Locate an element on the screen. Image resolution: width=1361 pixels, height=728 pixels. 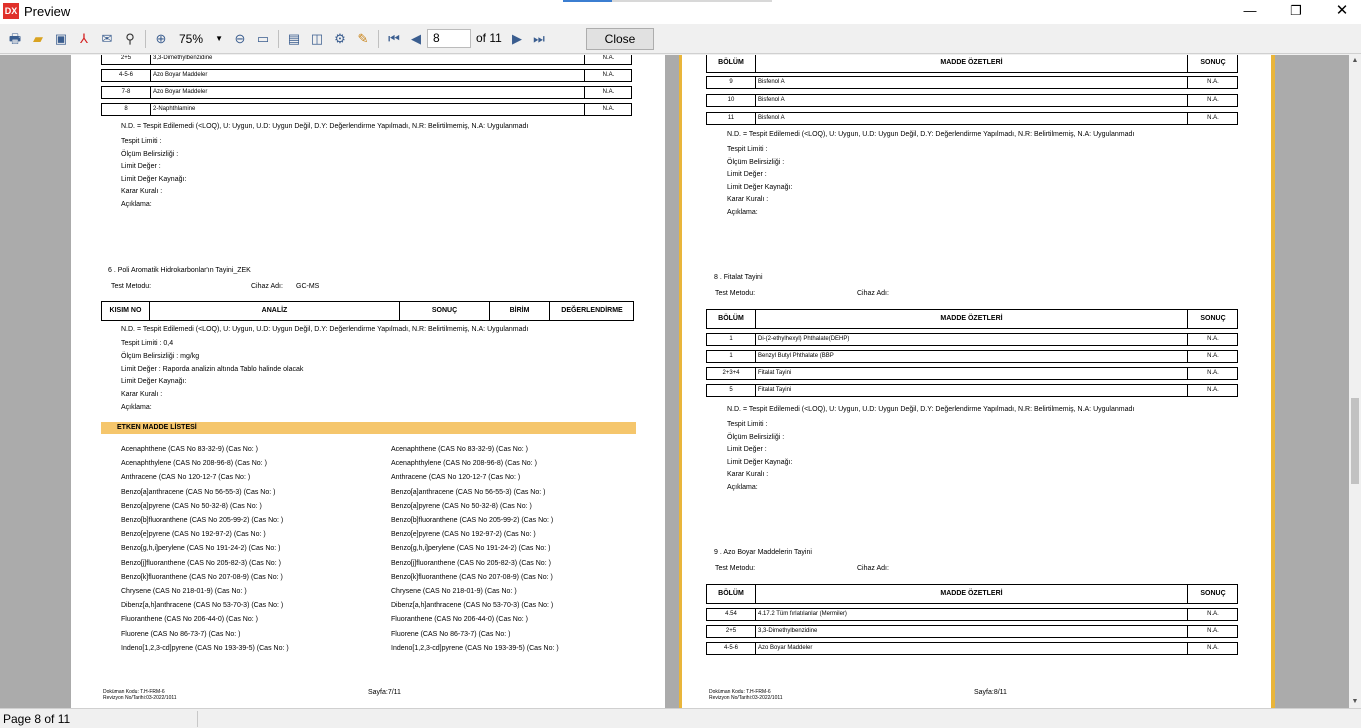
minimize-button: — is located at coordinates (1250, 12).